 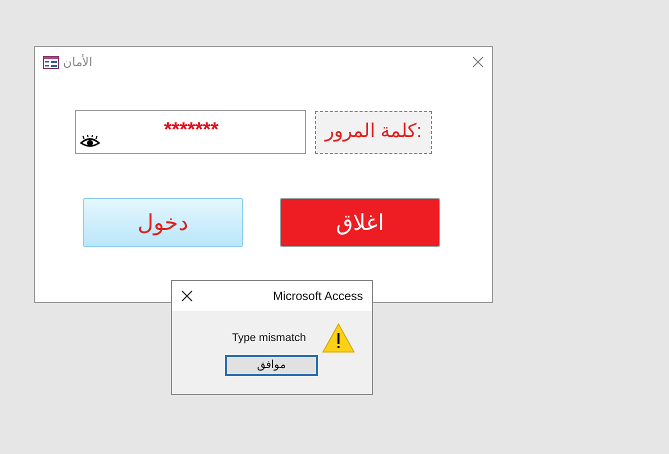 I want to click on message-text: Type mismatch, so click(x=269, y=338).